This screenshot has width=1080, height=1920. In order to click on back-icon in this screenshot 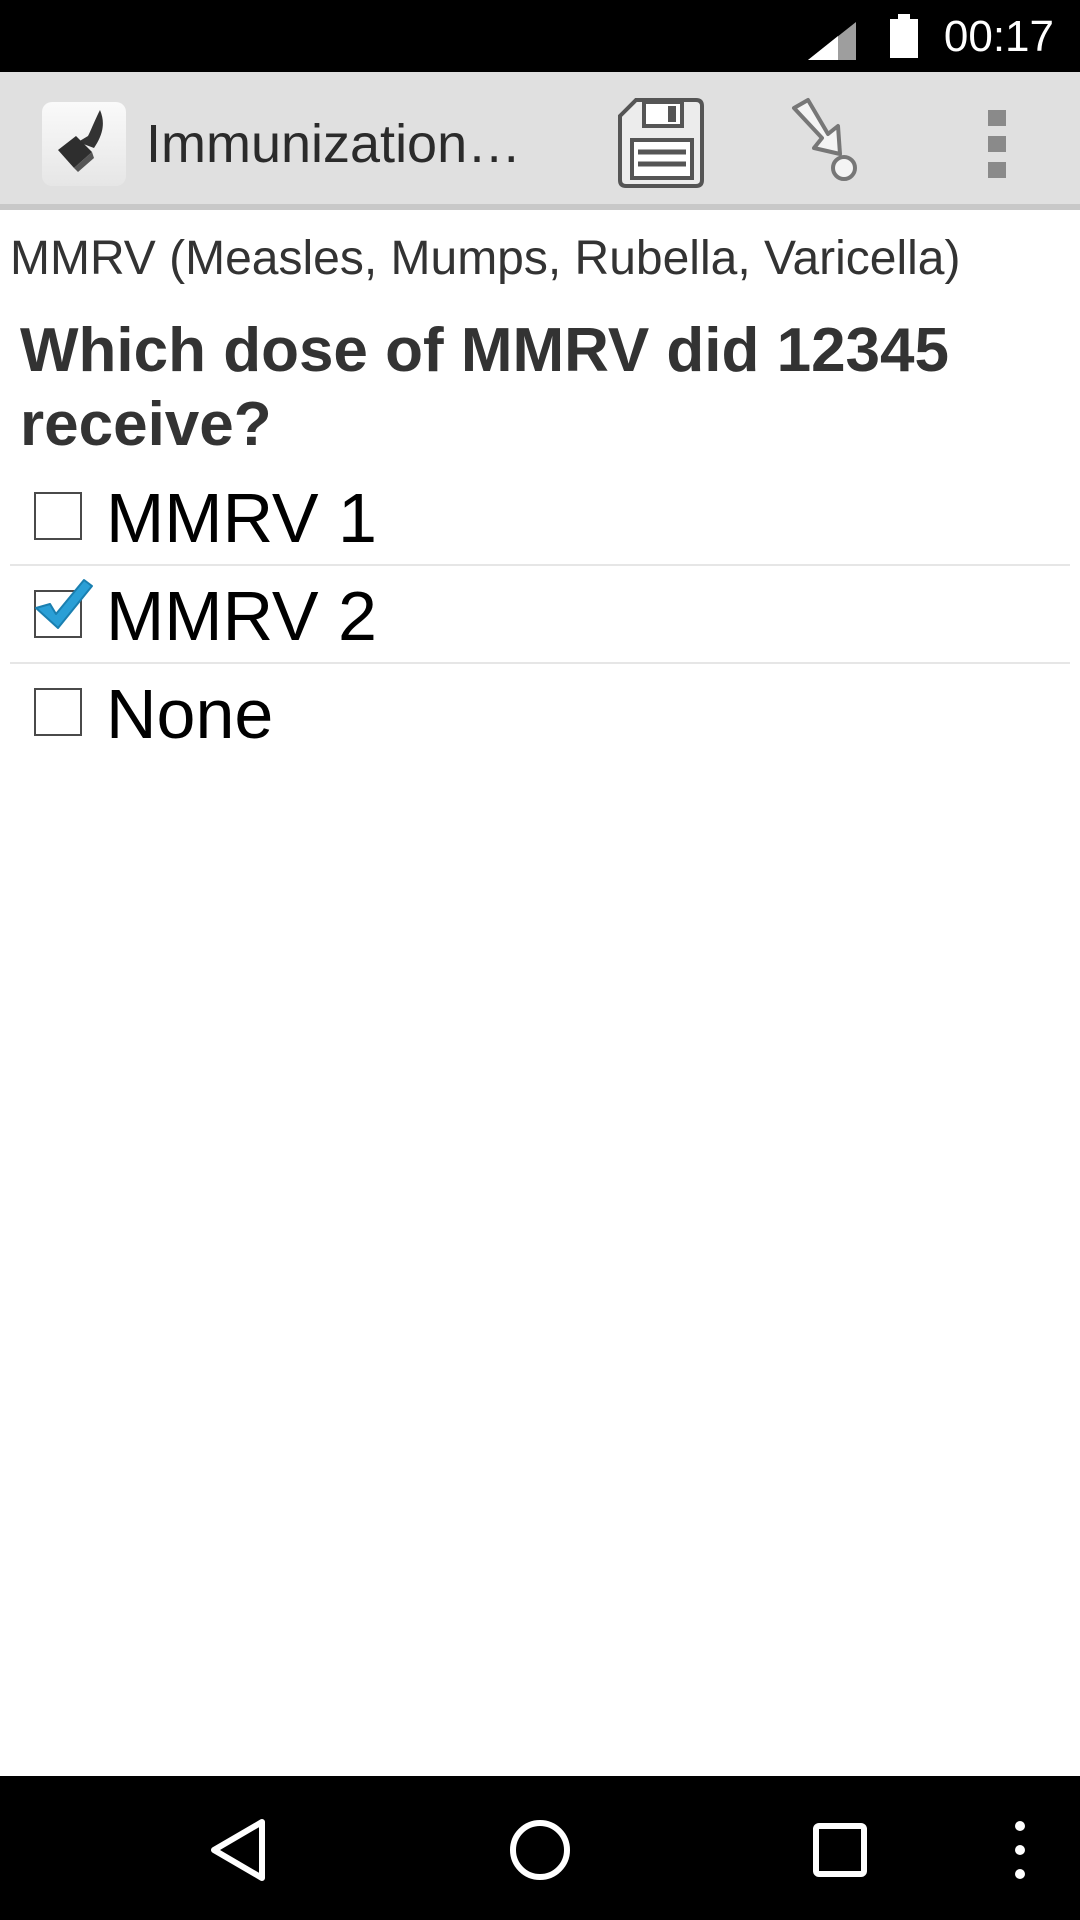, I will do `click(238, 1850)`.